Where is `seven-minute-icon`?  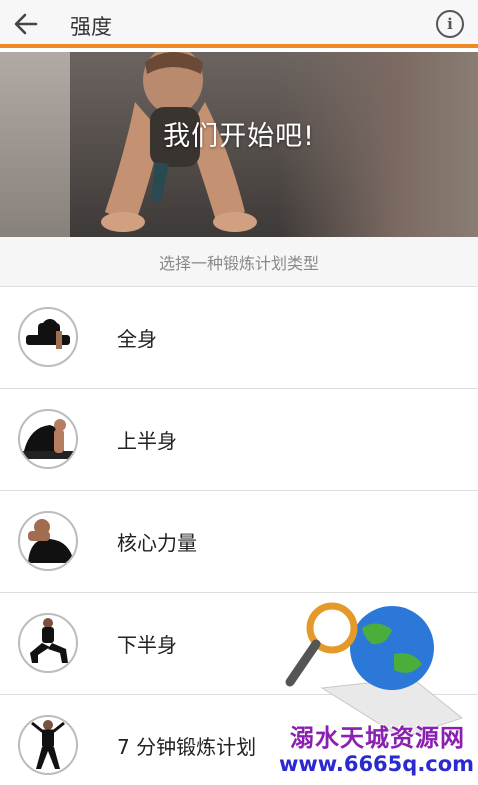
seven-minute-icon is located at coordinates (48, 745).